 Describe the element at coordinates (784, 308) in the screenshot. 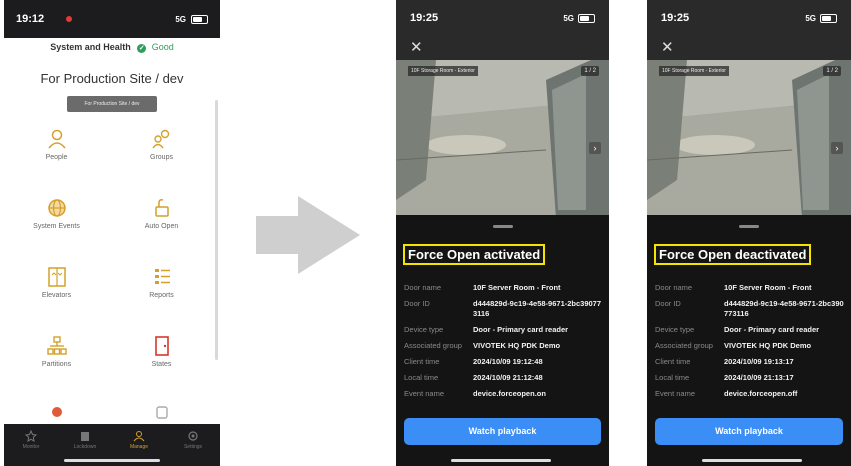

I see `detail-value: d444829d-9c19-4e58-9671-2bc390773116` at that location.